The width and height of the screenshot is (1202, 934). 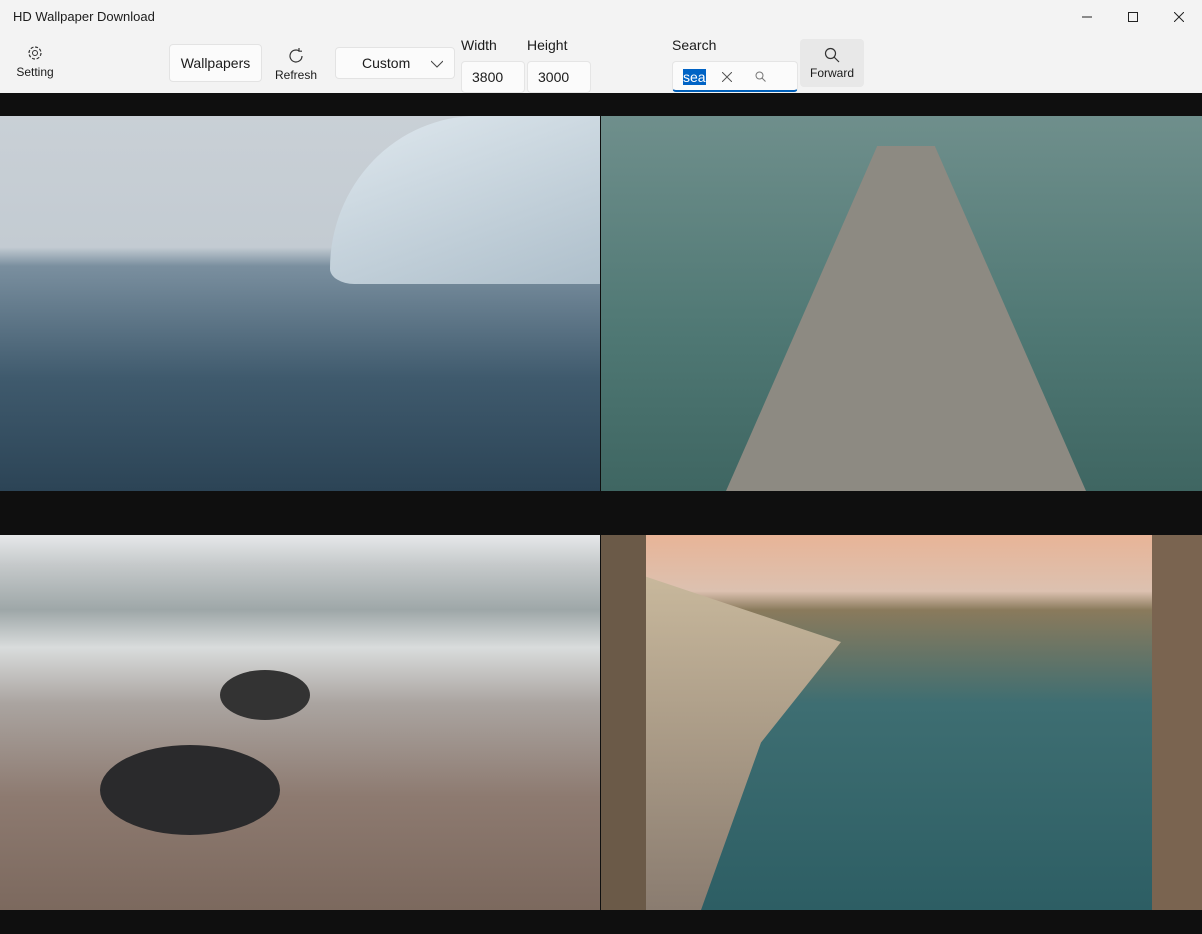 I want to click on forward-label: Forward, so click(x=831, y=73).